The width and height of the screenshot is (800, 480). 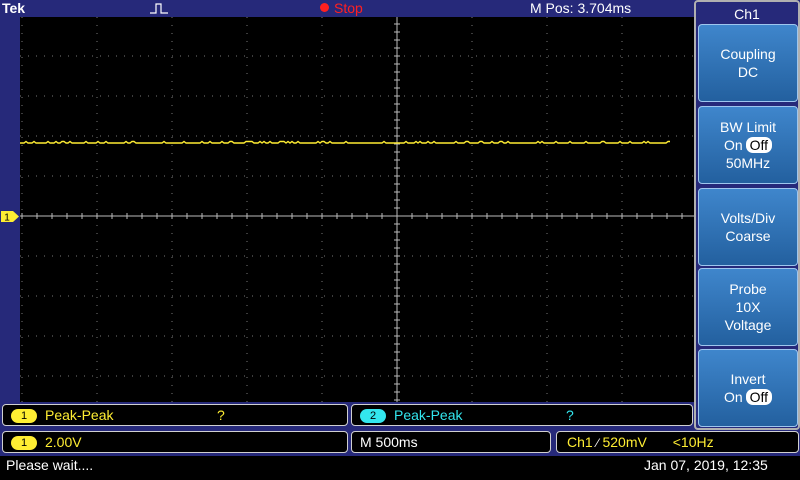 What do you see at coordinates (581, 8) in the screenshot?
I see `horizontal-position: M Pos: 3.704ms` at bounding box center [581, 8].